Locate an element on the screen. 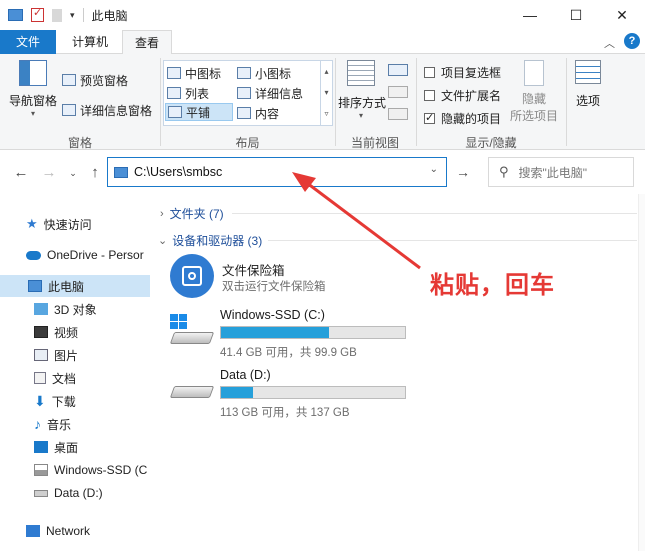  annotation-arrow-head is located at coordinates (304, 182).